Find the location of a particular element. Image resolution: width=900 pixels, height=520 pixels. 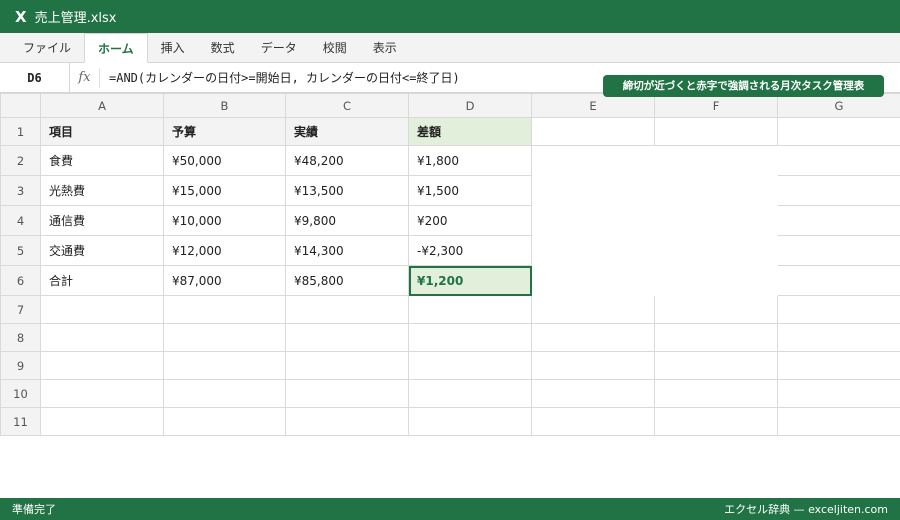

cell: ¥12,000 is located at coordinates (224, 250).